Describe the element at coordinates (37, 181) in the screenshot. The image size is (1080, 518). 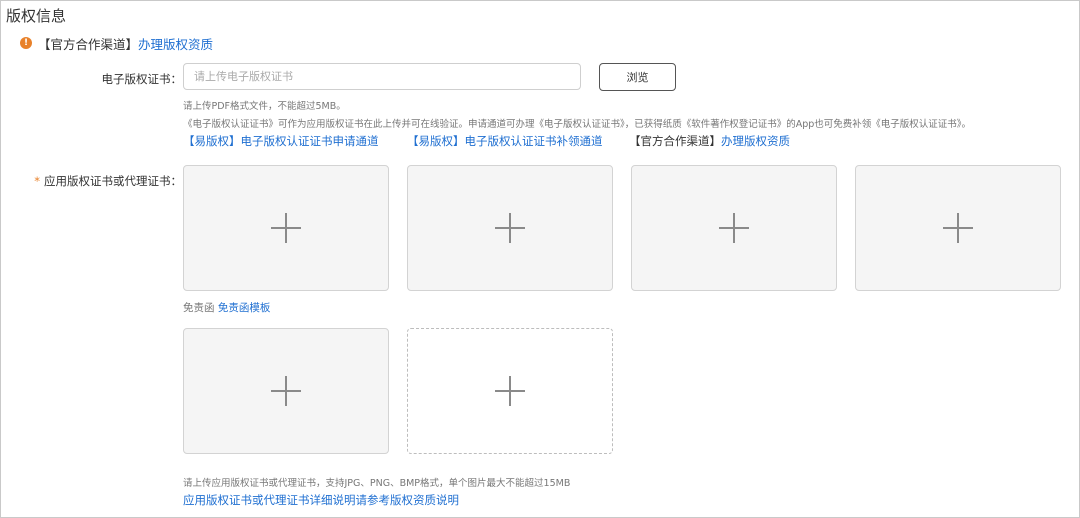
I see `required-mark: *` at that location.